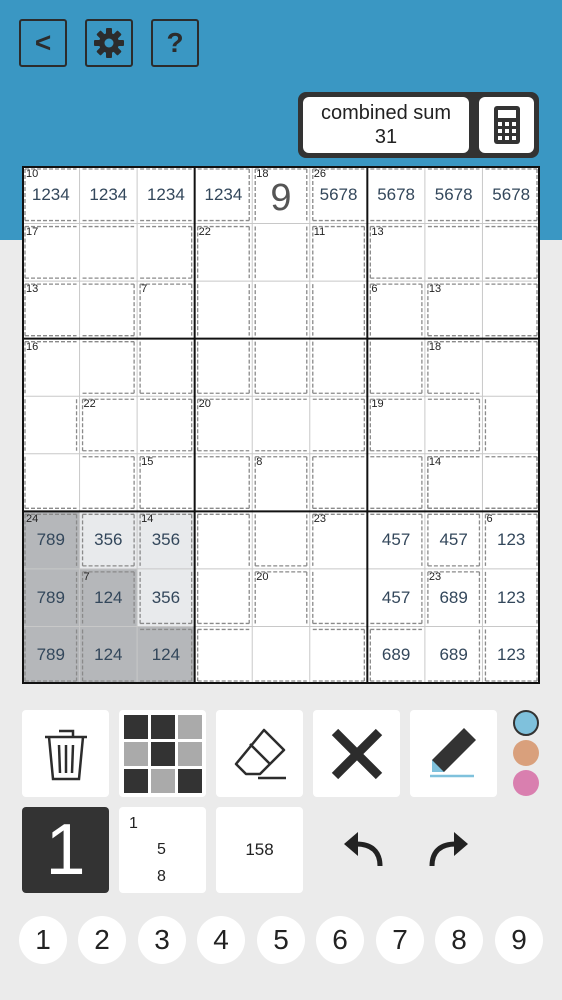  I want to click on number-button-1: 1, so click(43, 940).